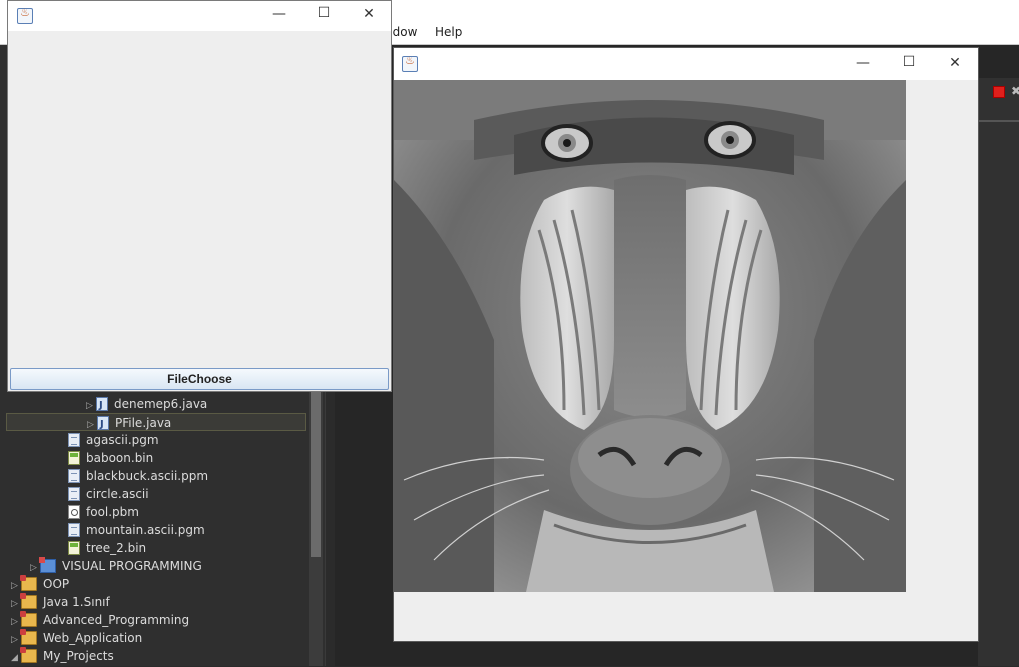 This screenshot has width=1019, height=667. What do you see at coordinates (1015, 91) in the screenshot?
I see `remove-launch-icon: ✖` at bounding box center [1015, 91].